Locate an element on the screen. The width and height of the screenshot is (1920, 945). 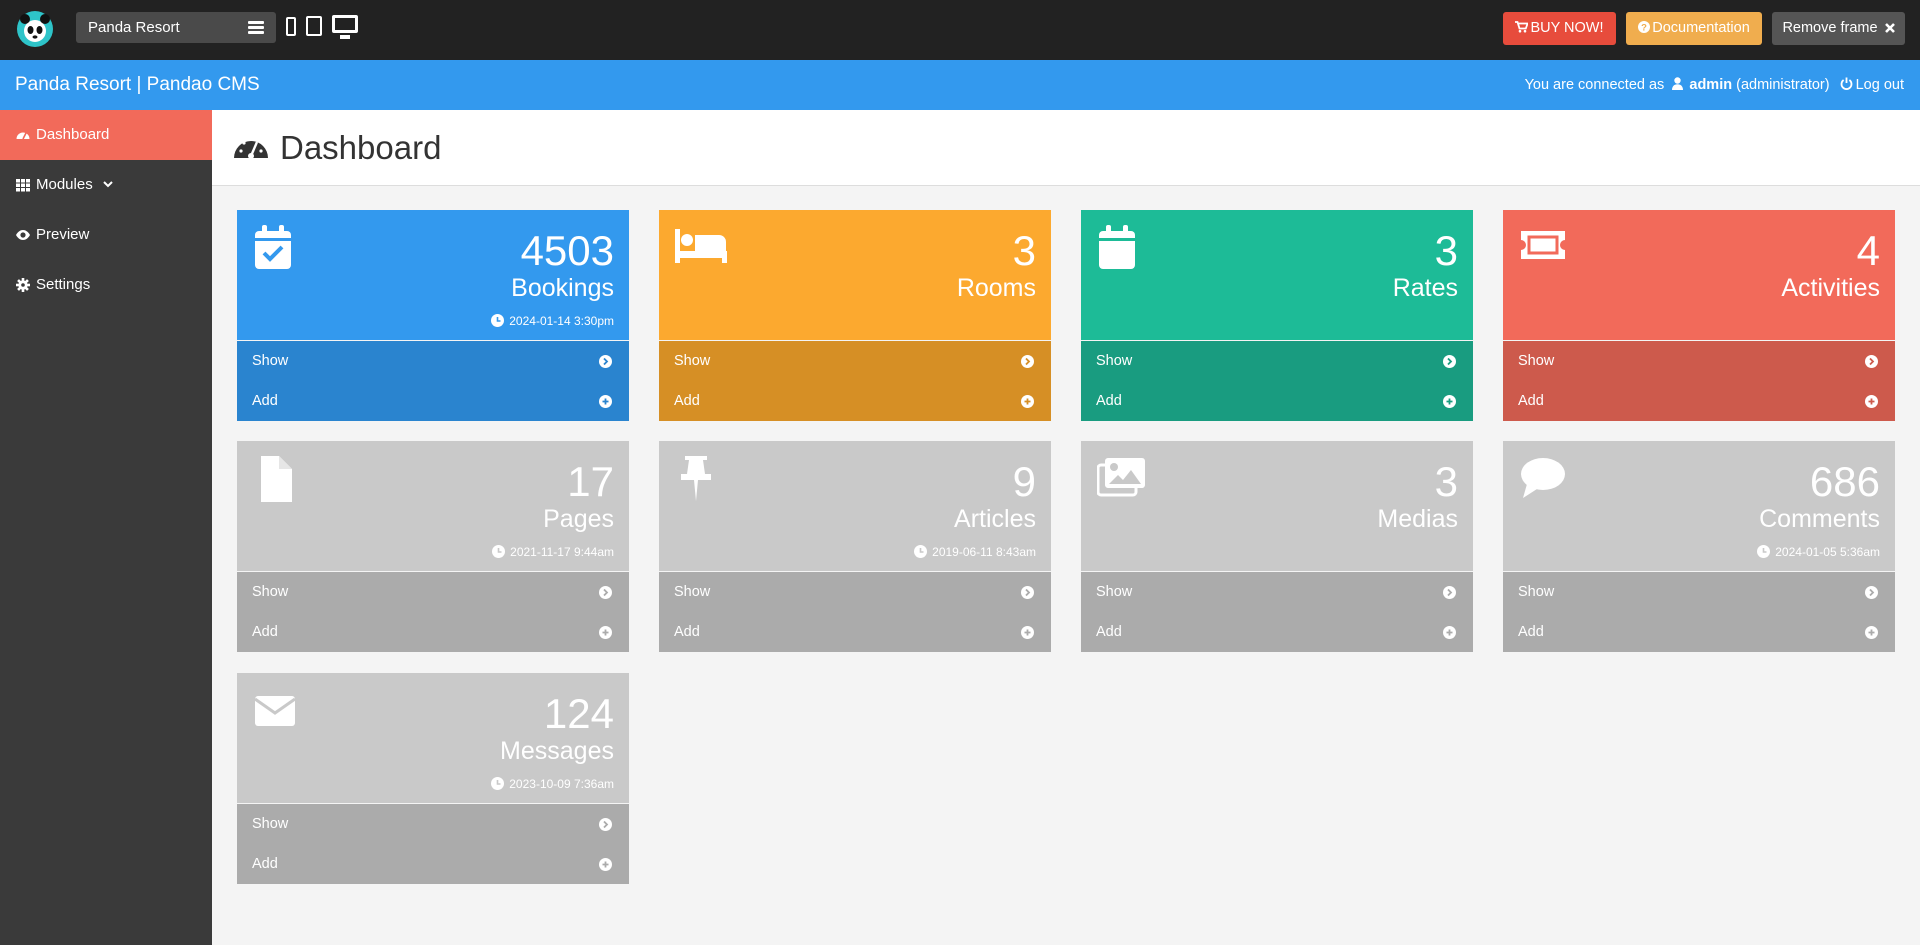
tile-articles: 9 Articles 2019-06-11 8:43am Show Add is located at coordinates (855, 546).